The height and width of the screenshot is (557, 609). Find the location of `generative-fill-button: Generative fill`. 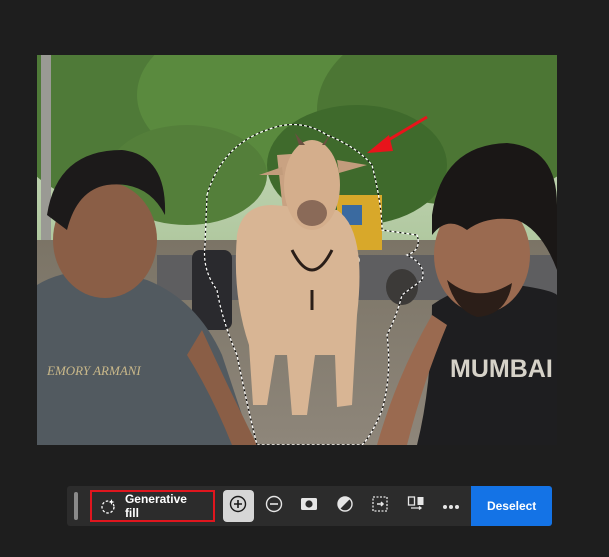

generative-fill-button: Generative fill is located at coordinates (152, 506).